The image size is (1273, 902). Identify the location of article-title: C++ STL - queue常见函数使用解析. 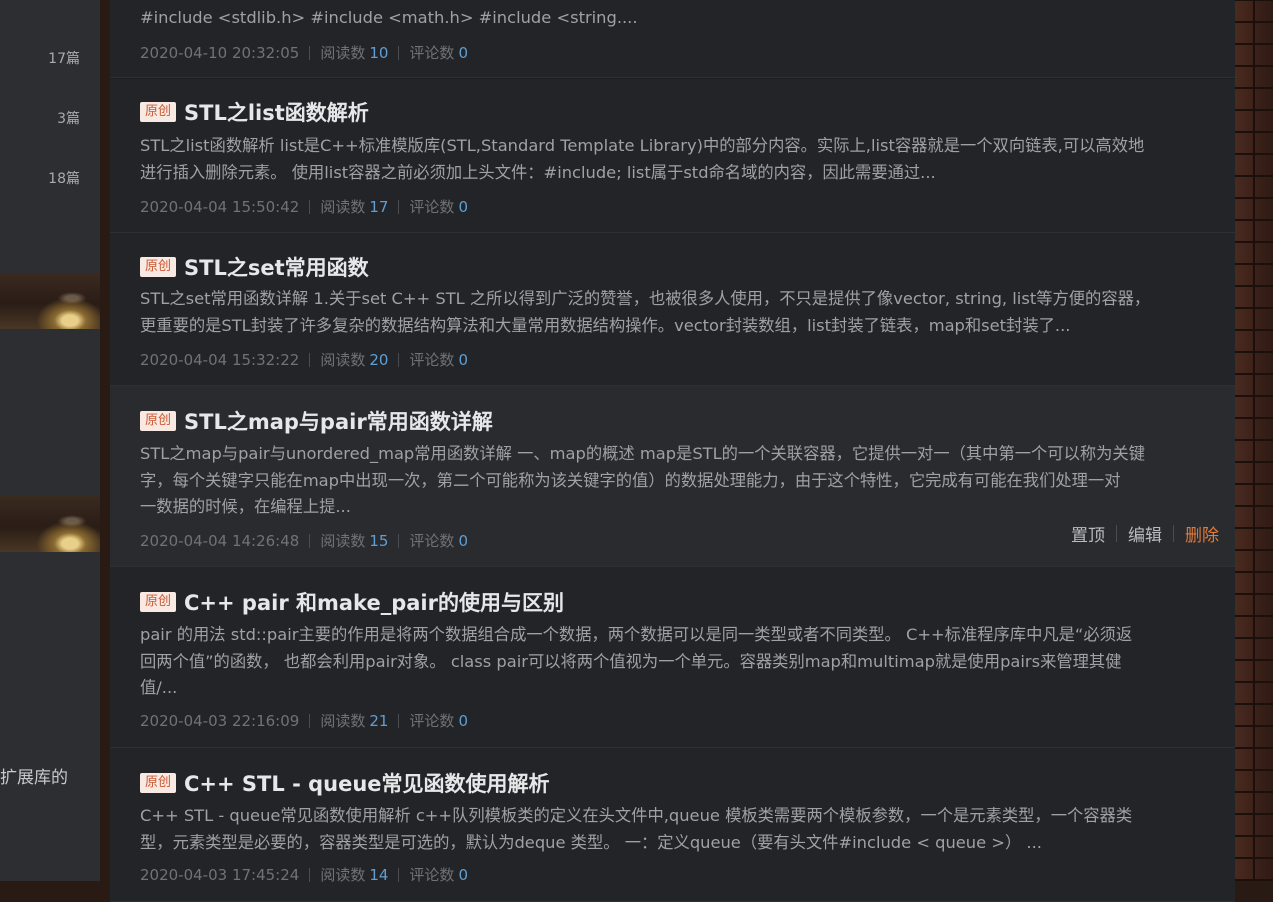
(367, 783).